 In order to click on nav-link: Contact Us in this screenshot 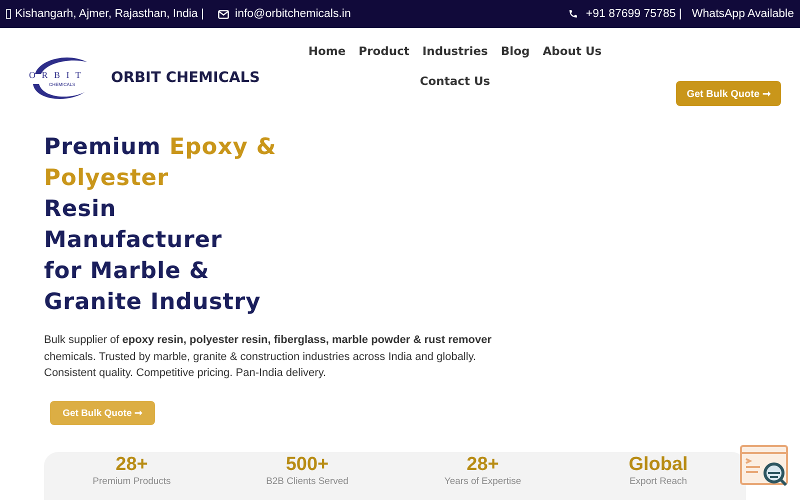, I will do `click(455, 81)`.